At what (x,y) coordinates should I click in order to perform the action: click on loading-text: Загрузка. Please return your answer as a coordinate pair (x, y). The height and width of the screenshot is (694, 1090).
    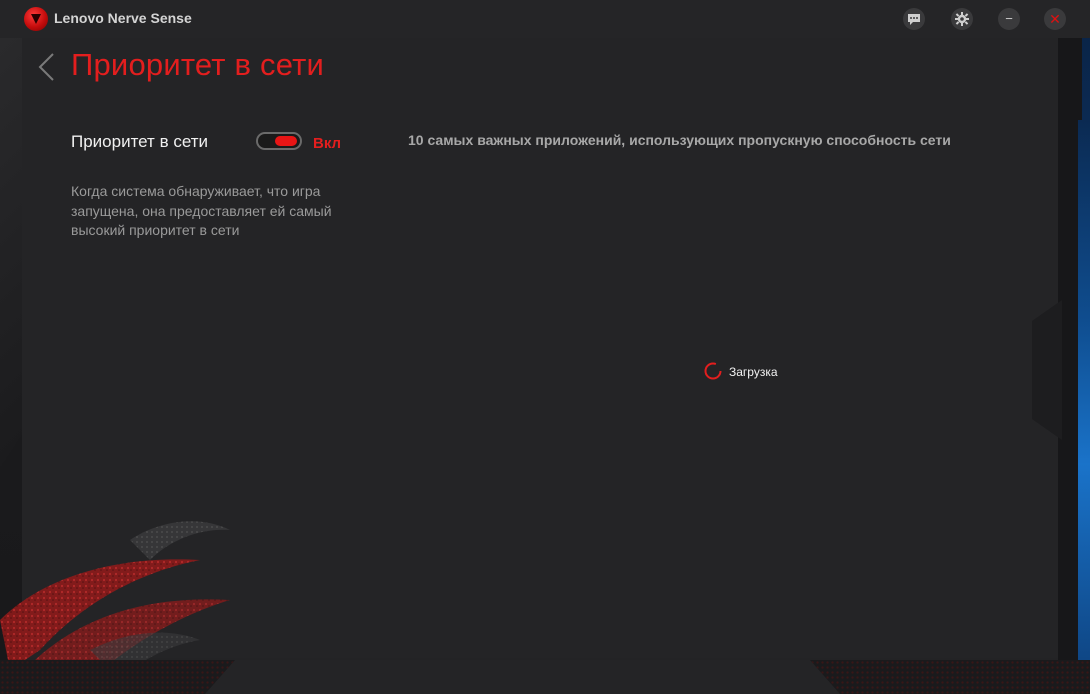
    Looking at the image, I should click on (753, 372).